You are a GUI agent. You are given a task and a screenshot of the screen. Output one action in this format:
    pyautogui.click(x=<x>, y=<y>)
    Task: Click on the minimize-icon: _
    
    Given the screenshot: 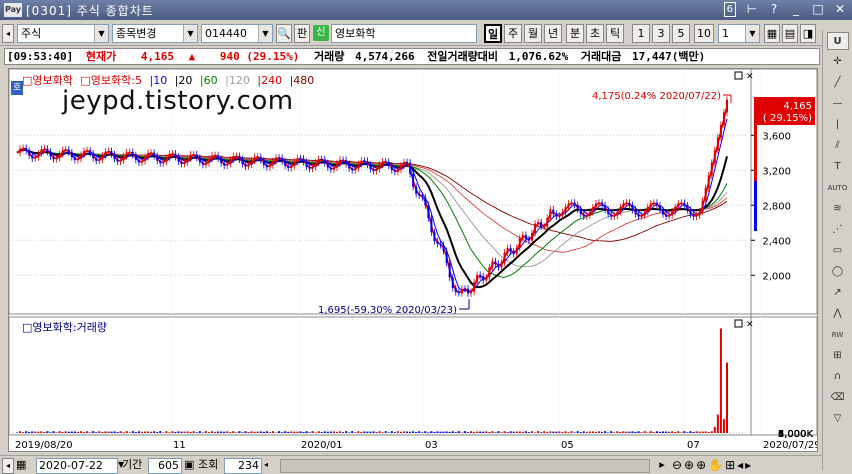 What is the action you would take?
    pyautogui.click(x=796, y=9)
    